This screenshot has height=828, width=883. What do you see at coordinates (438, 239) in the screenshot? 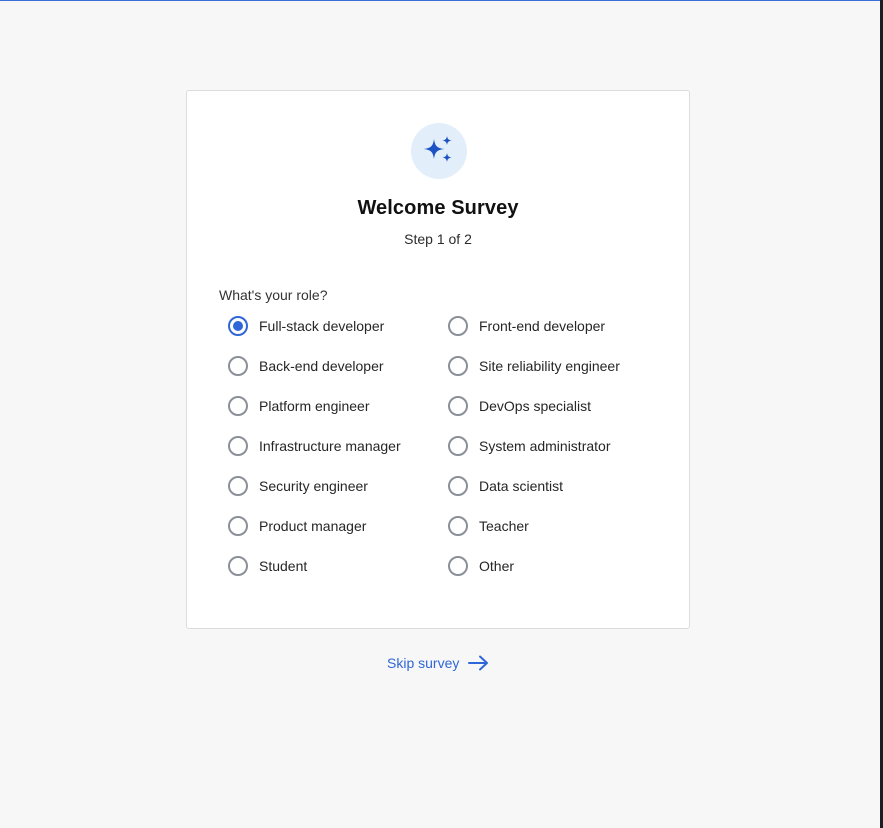
I see `step-indicator: Step 1 of 2` at bounding box center [438, 239].